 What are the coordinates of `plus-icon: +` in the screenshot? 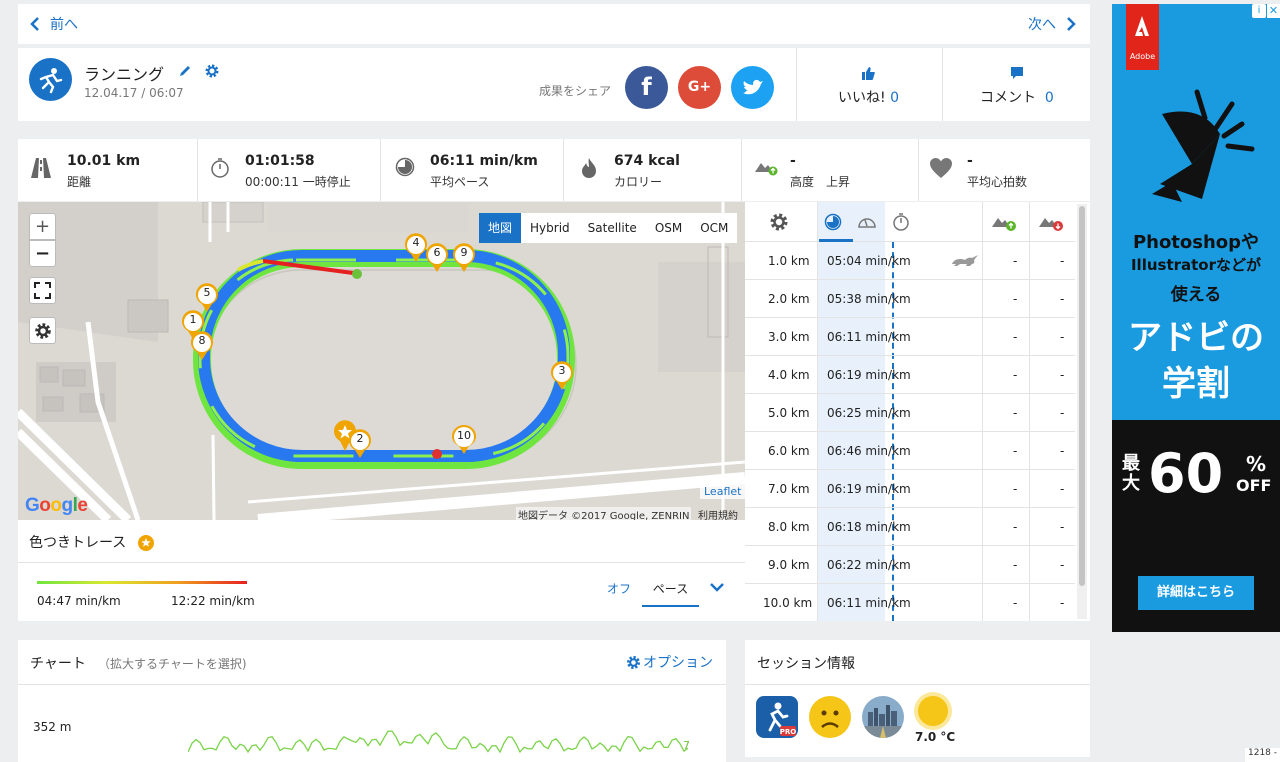 It's located at (42, 226).